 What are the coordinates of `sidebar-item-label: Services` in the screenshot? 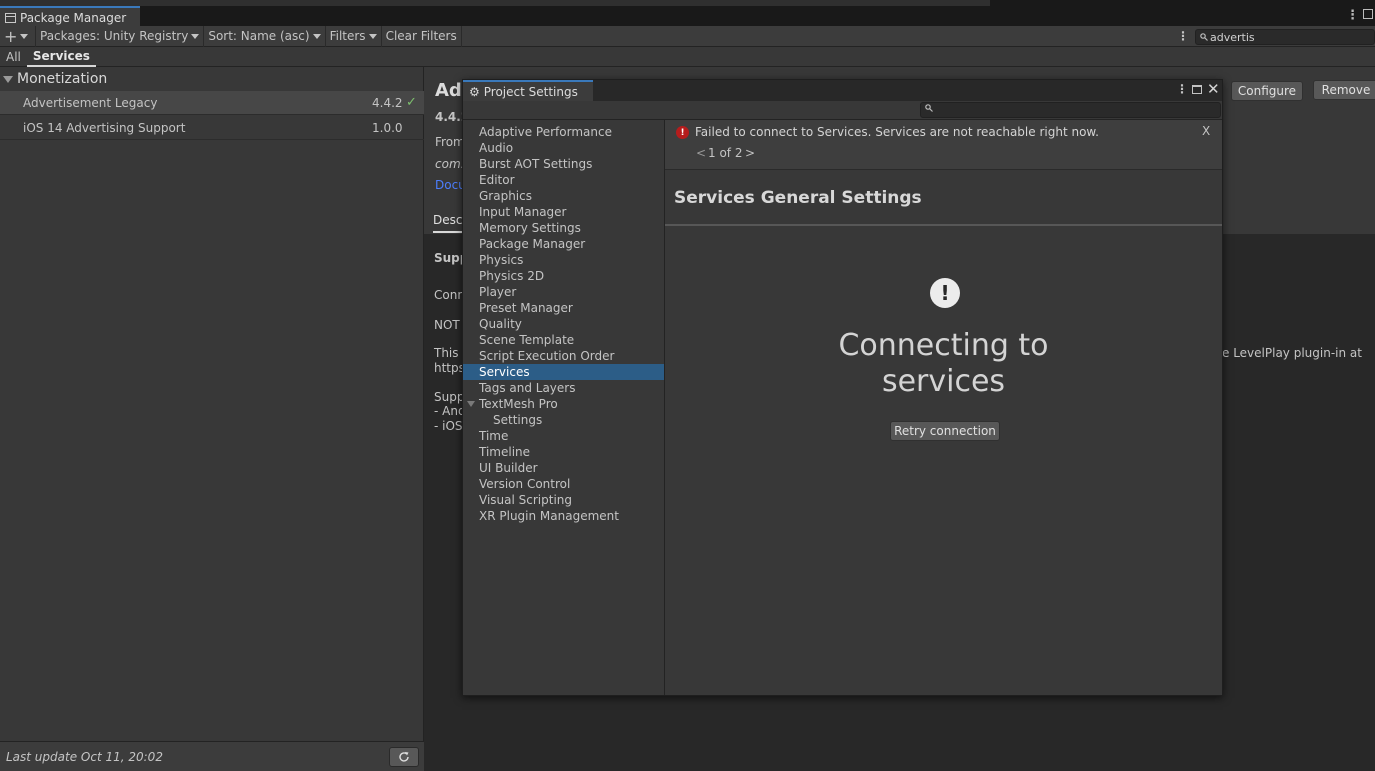 It's located at (504, 372).